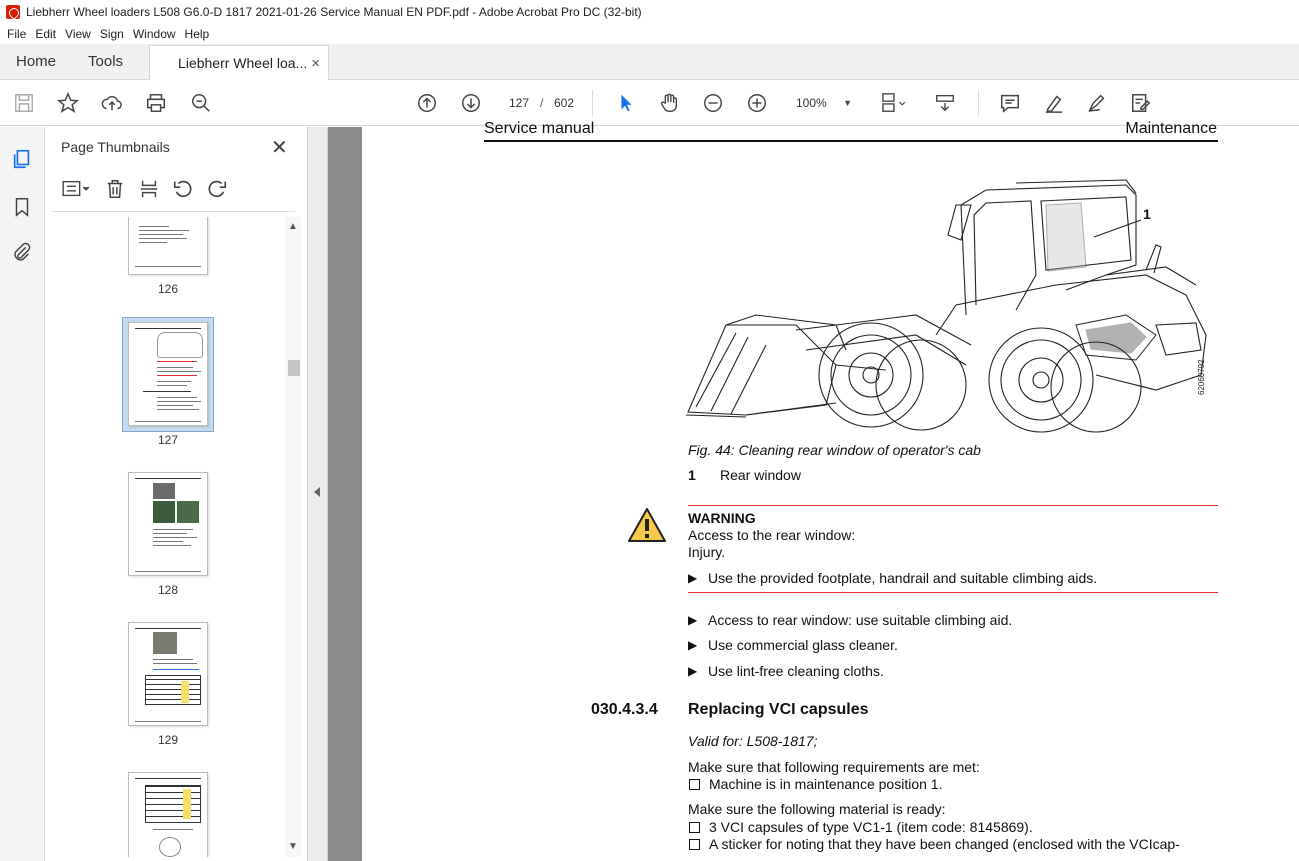  I want to click on delete-icon, so click(115, 189).